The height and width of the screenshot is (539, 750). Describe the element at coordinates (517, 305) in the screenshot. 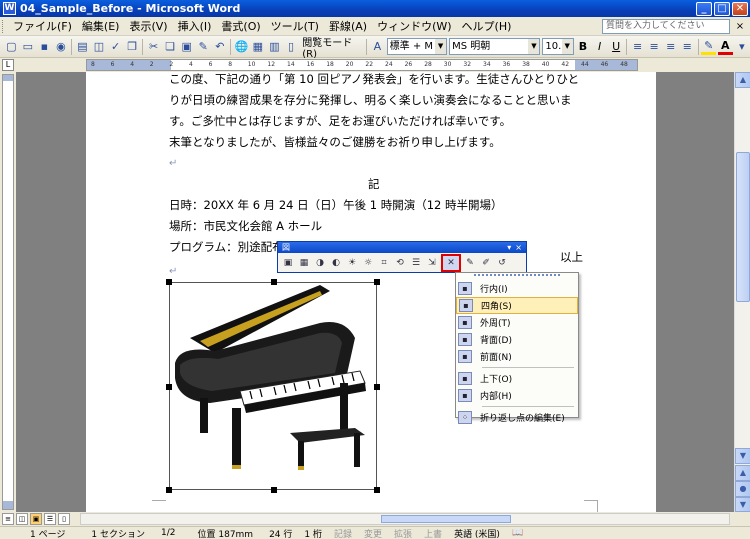

I see `wrap-square-item: ▪ 四角(S)` at that location.